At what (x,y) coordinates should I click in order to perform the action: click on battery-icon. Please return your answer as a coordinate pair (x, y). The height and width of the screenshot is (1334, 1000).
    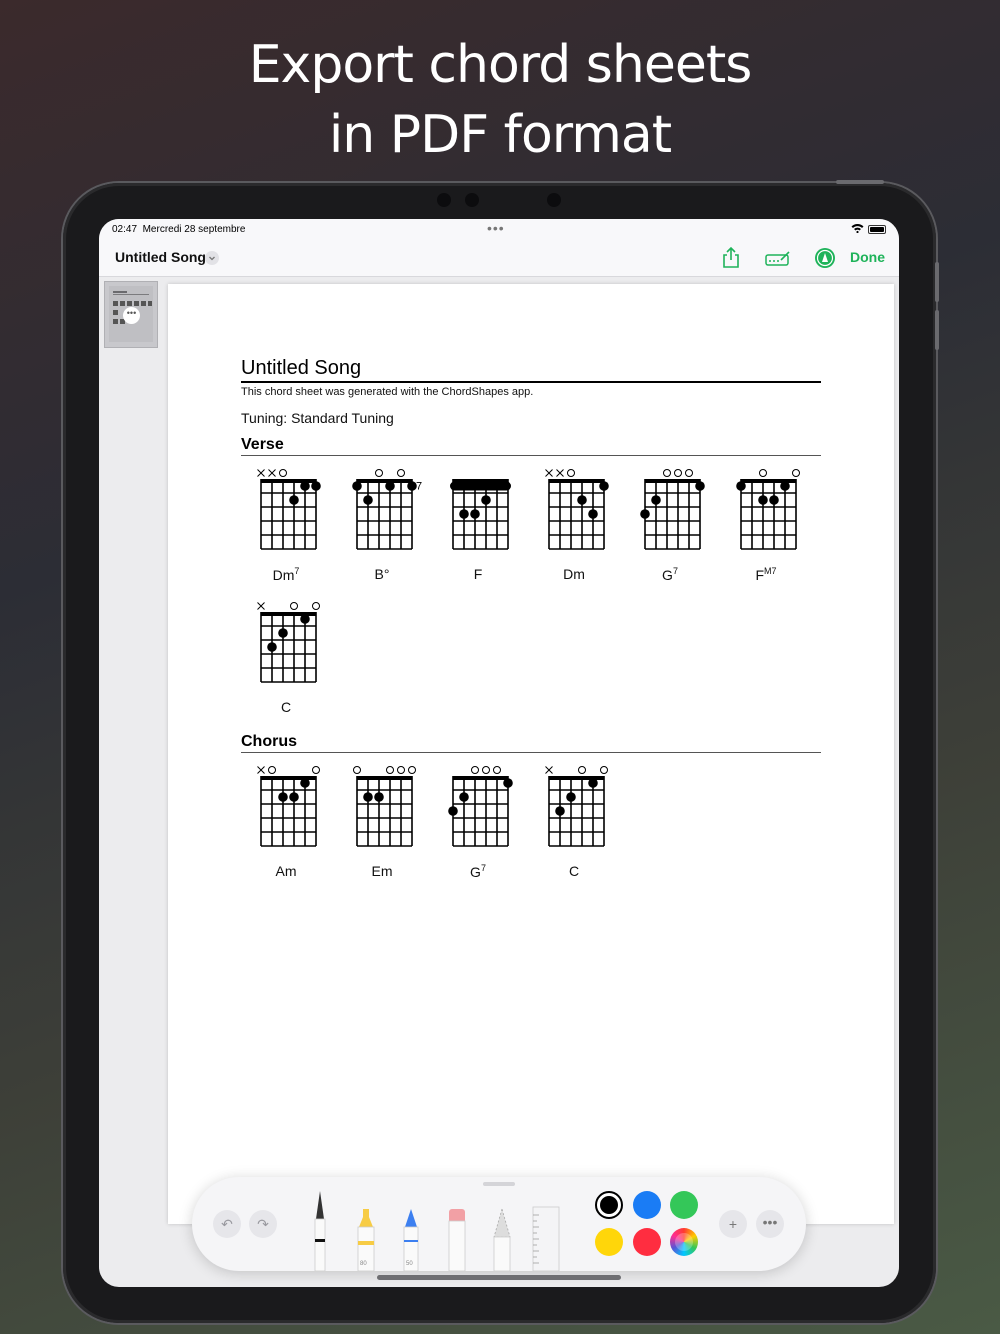
    Looking at the image, I should click on (877, 229).